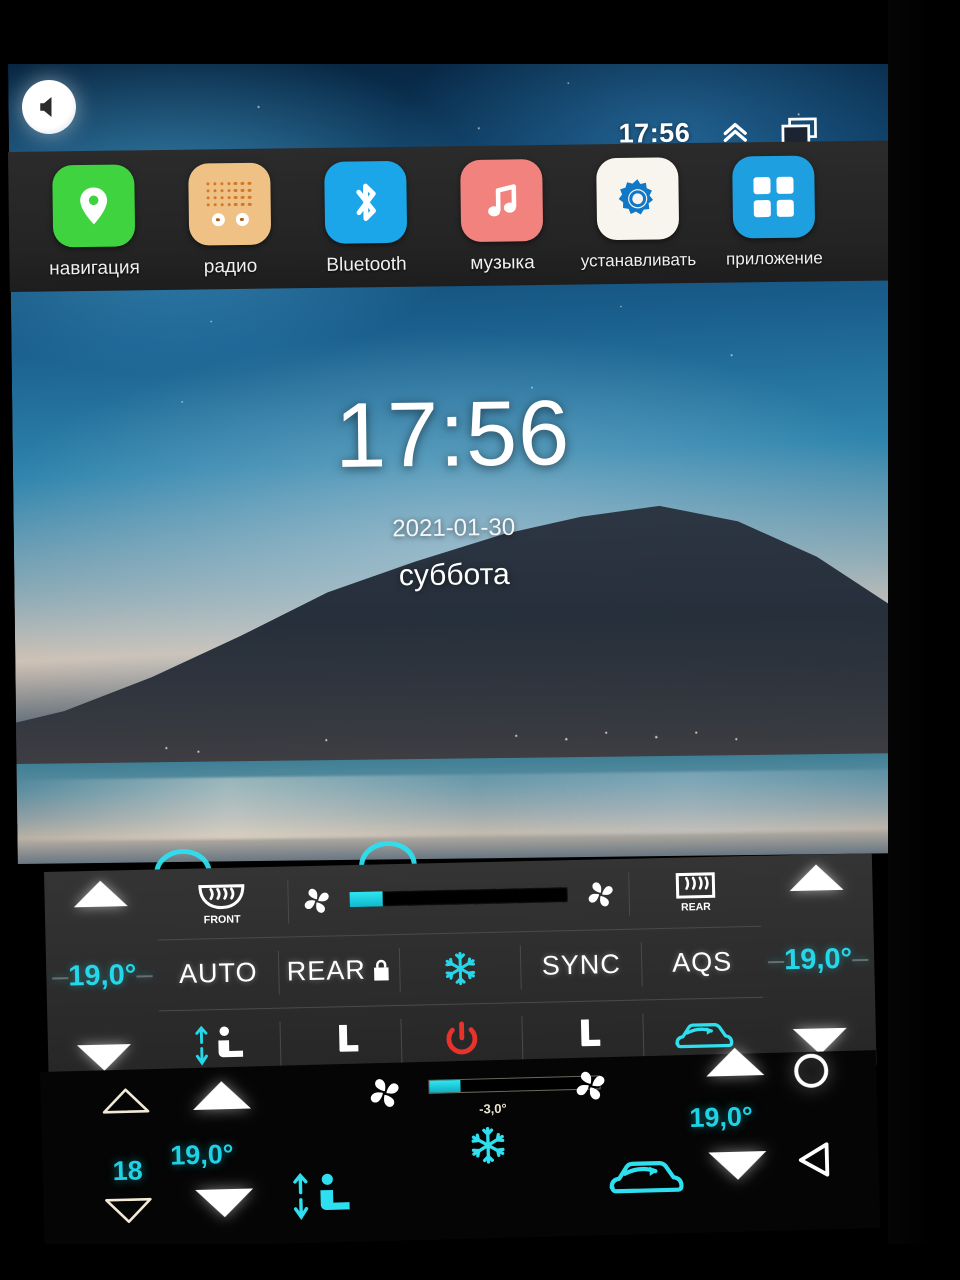 The height and width of the screenshot is (1280, 960). I want to click on bottom-airflow-face-feet-button, so click(323, 1198).